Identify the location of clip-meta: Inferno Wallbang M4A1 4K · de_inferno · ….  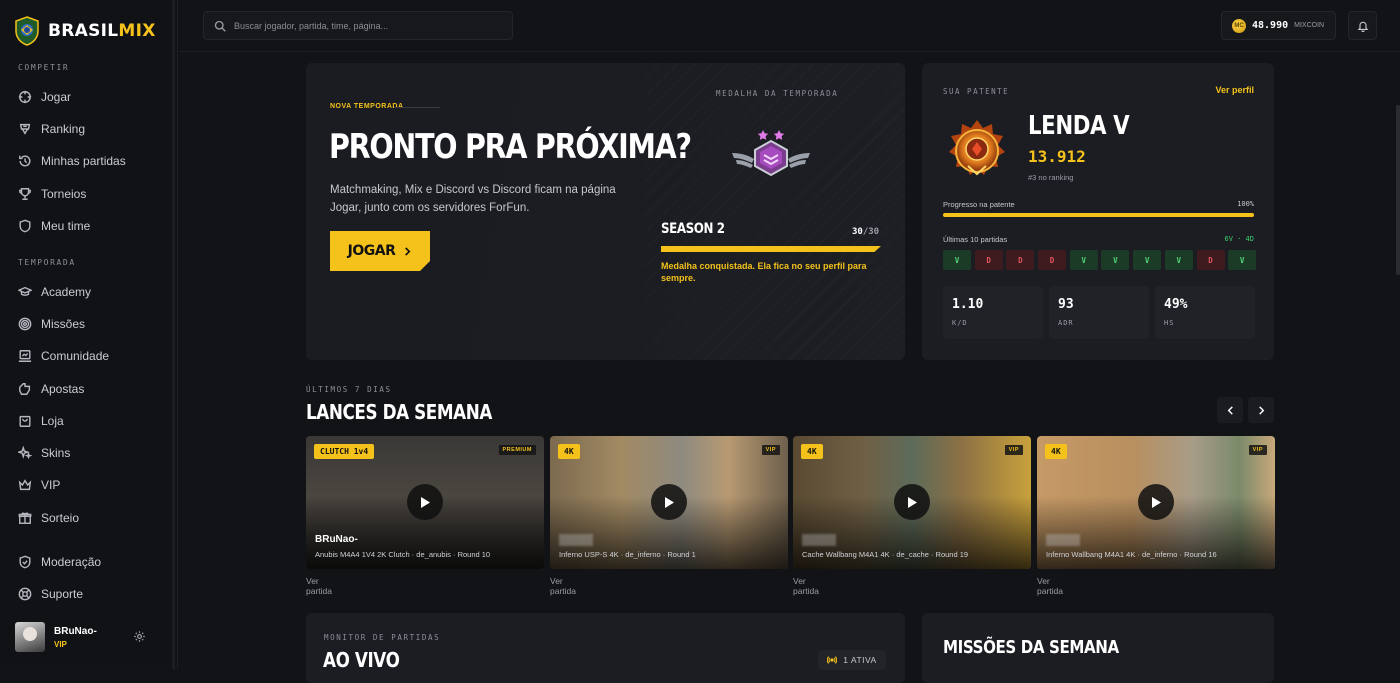
(1131, 554).